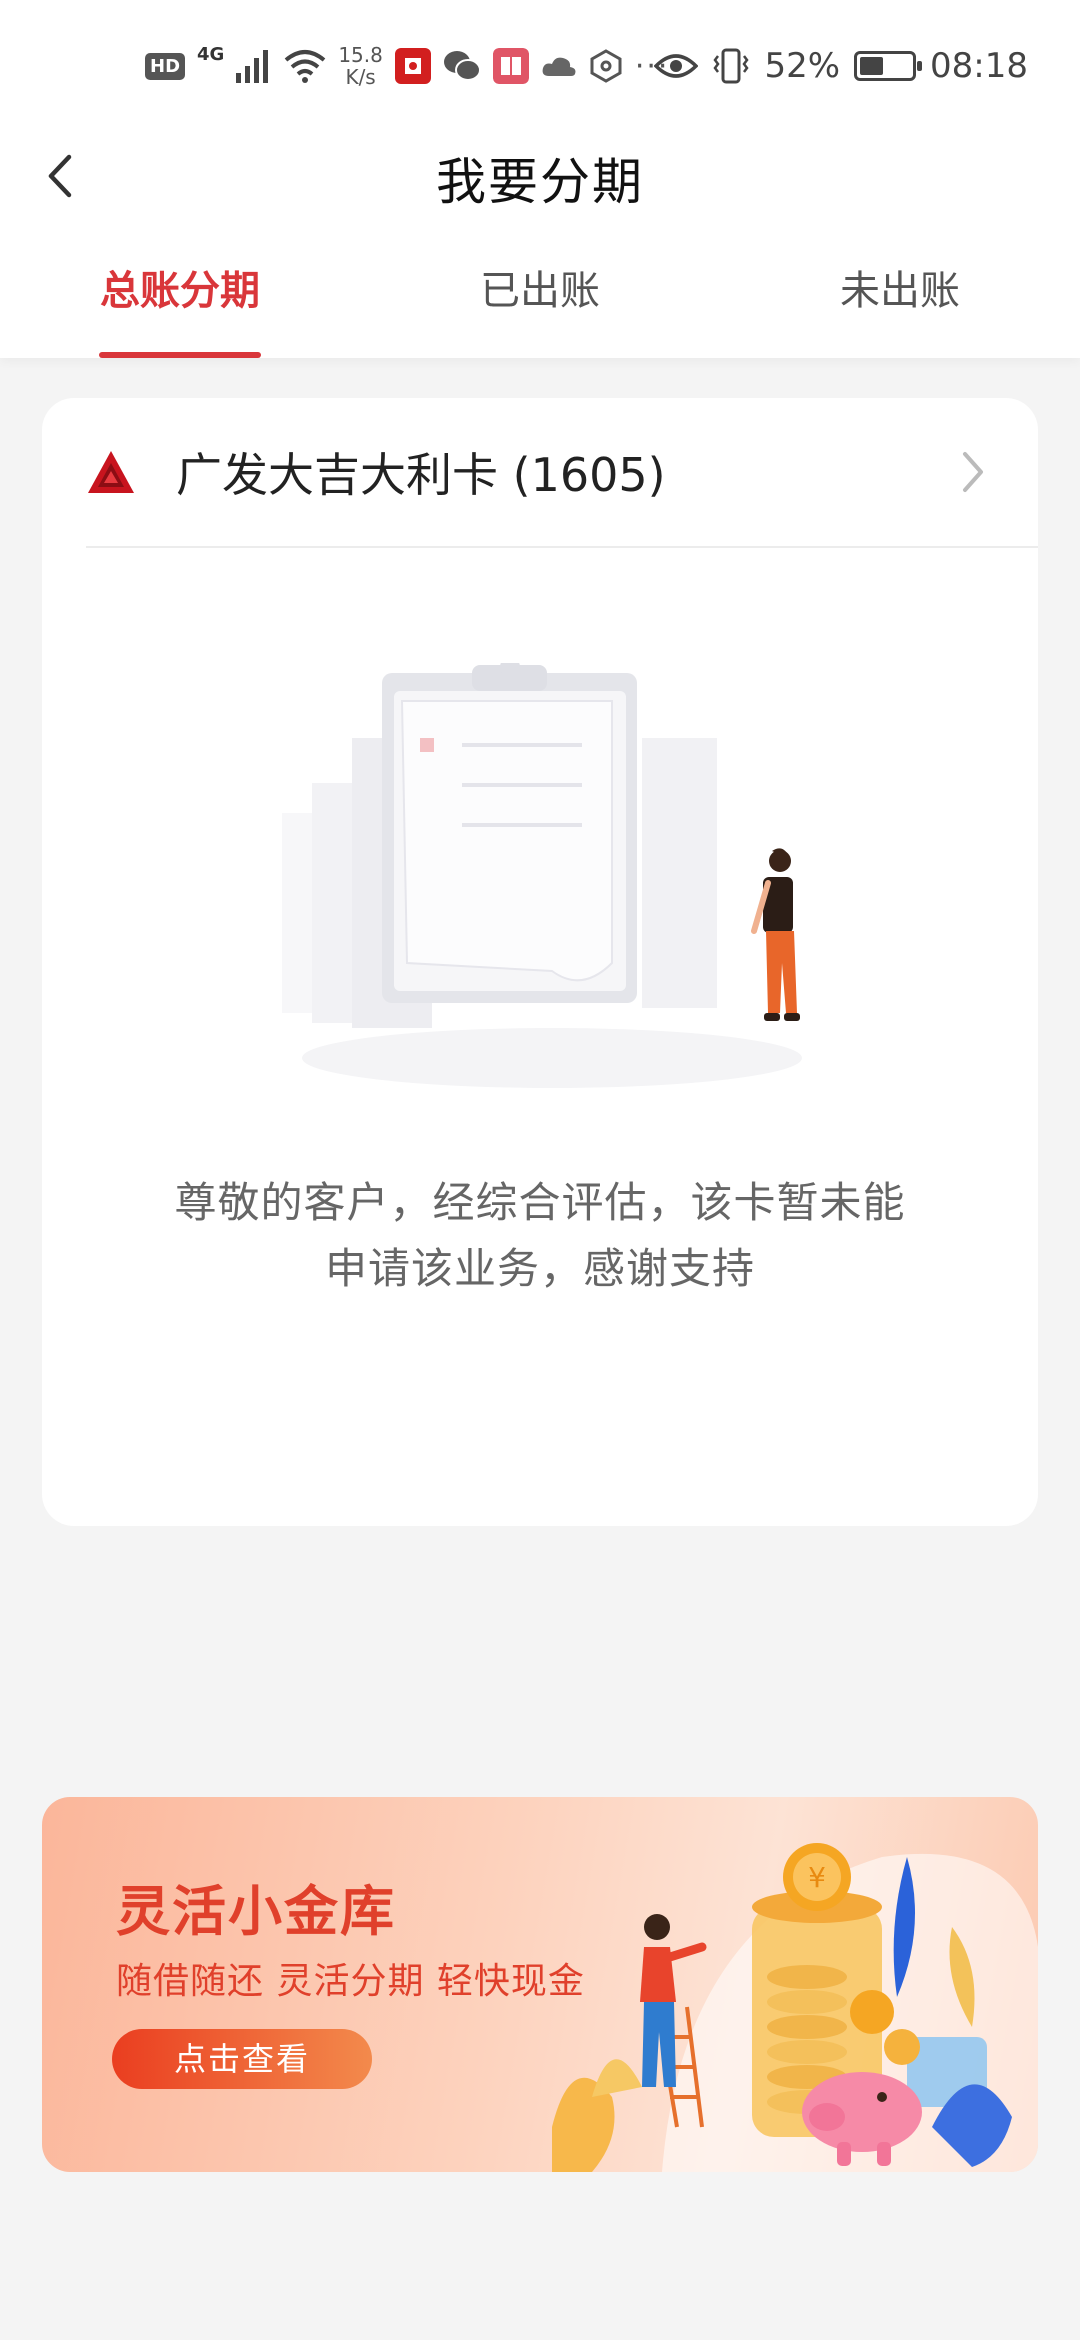  What do you see at coordinates (802, 66) in the screenshot?
I see `battery-percent: 52%` at bounding box center [802, 66].